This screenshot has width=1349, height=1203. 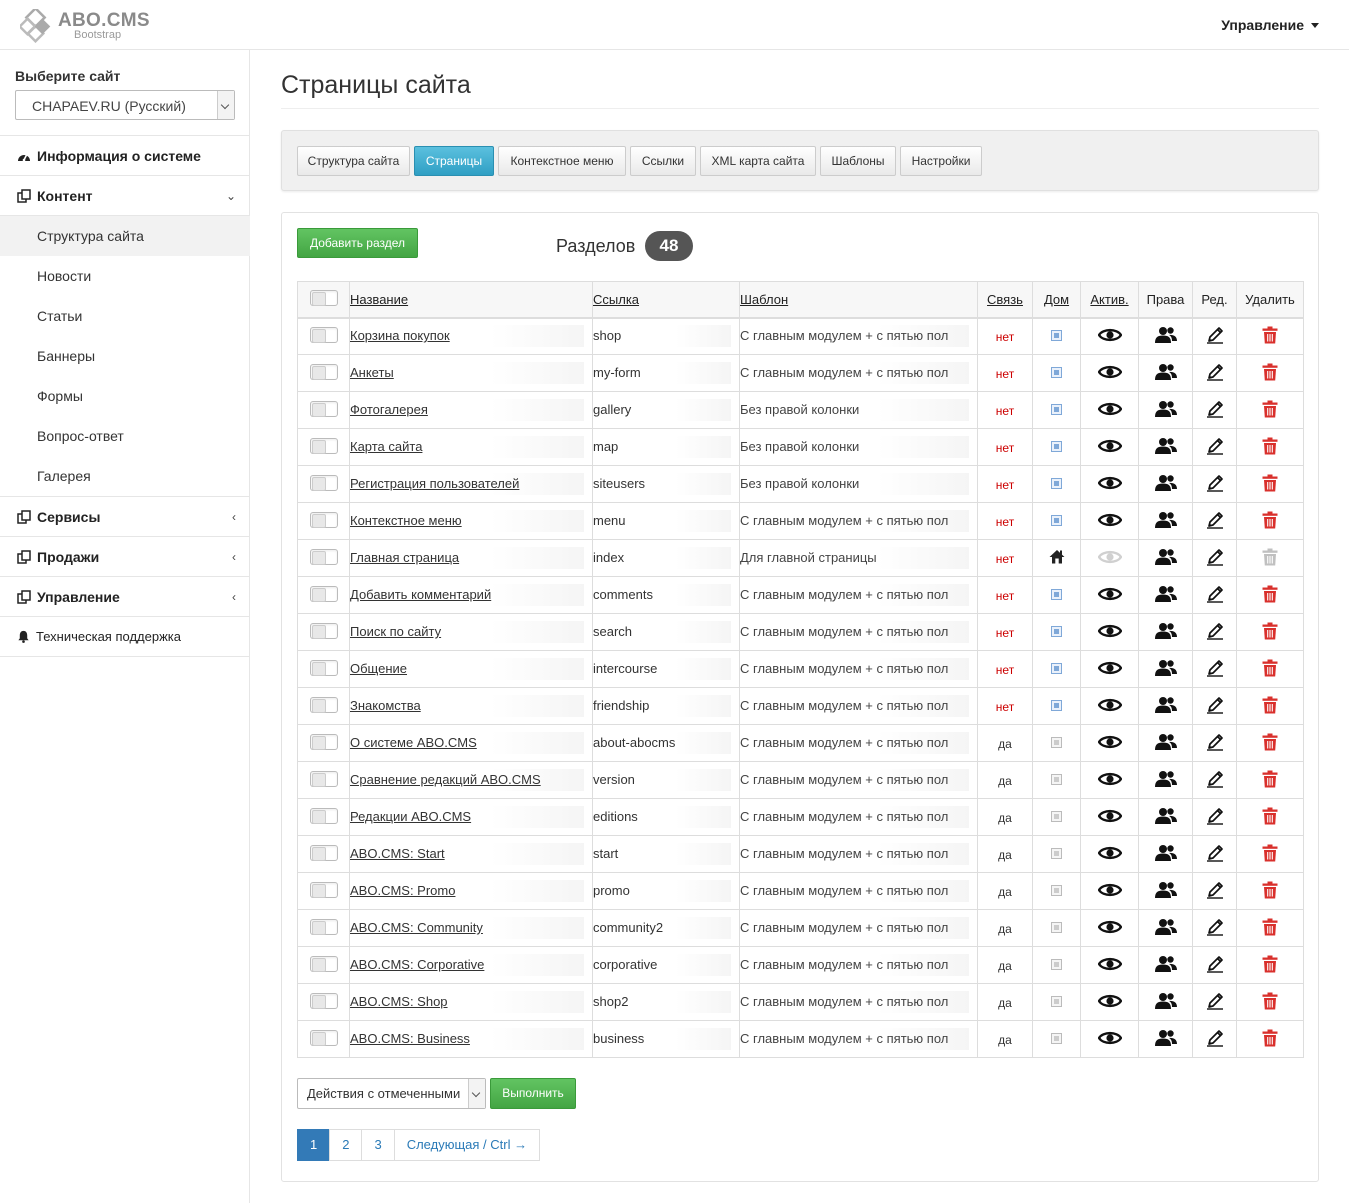 I want to click on row-link-cell: comments, so click(x=666, y=595).